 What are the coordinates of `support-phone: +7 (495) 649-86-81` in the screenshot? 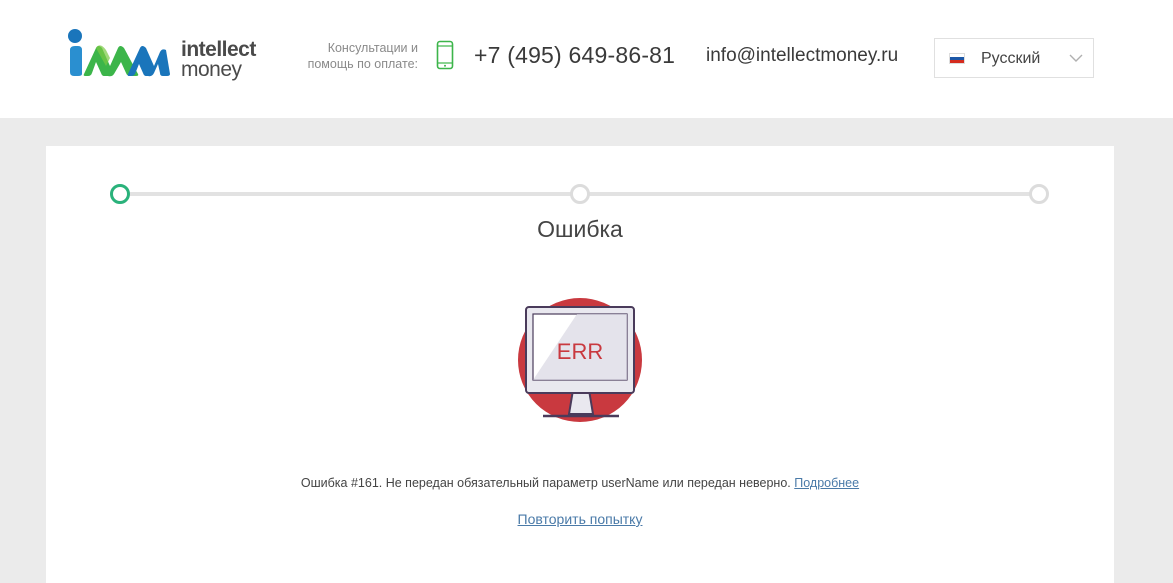 It's located at (574, 55).